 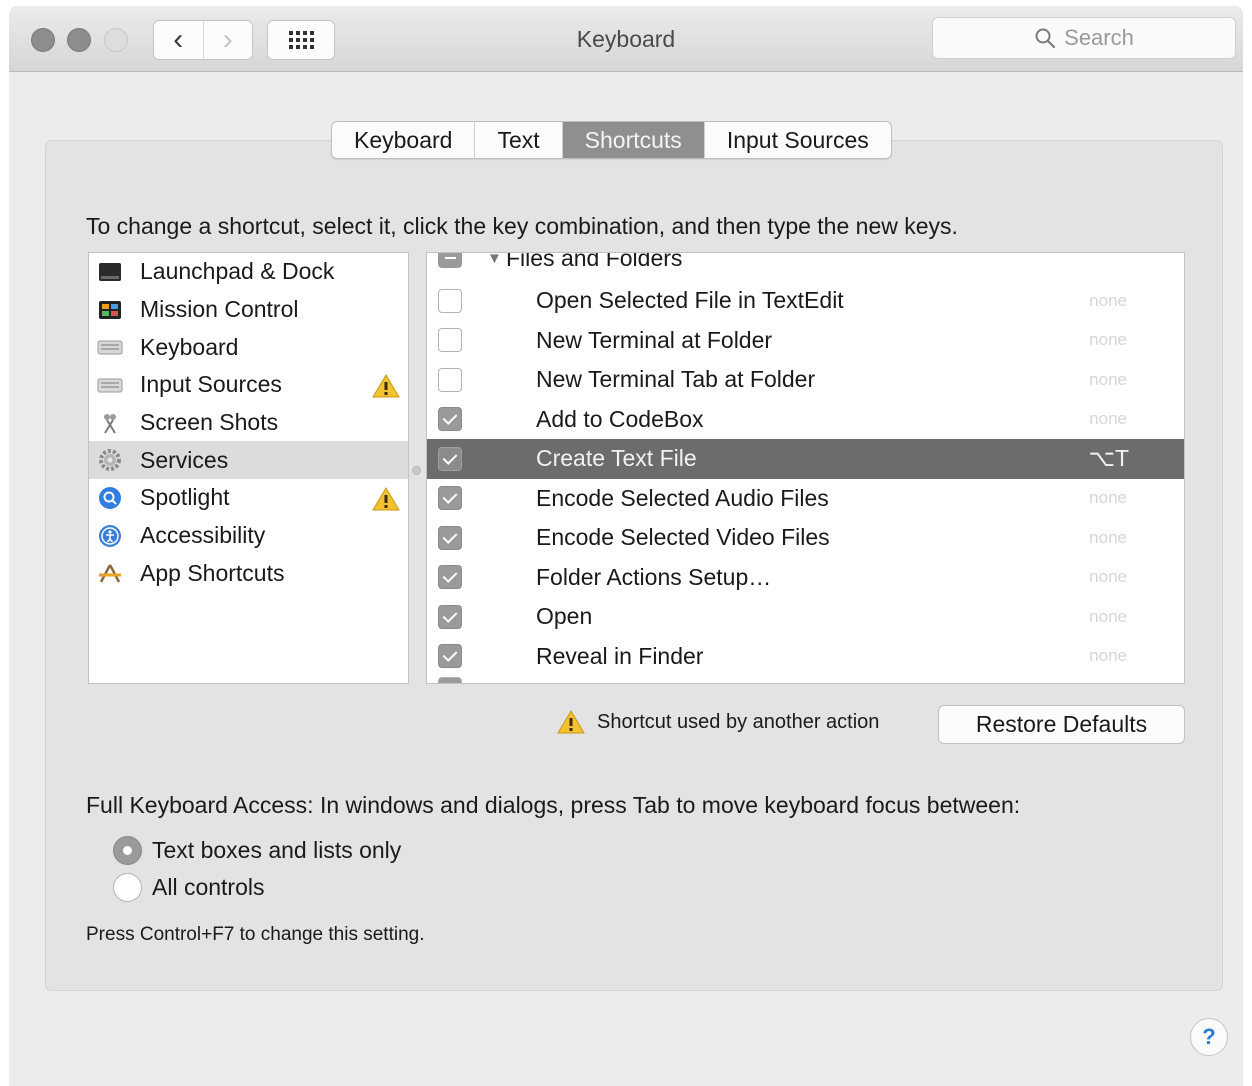 What do you see at coordinates (248, 536) in the screenshot?
I see `category-accessibility: Accessibility` at bounding box center [248, 536].